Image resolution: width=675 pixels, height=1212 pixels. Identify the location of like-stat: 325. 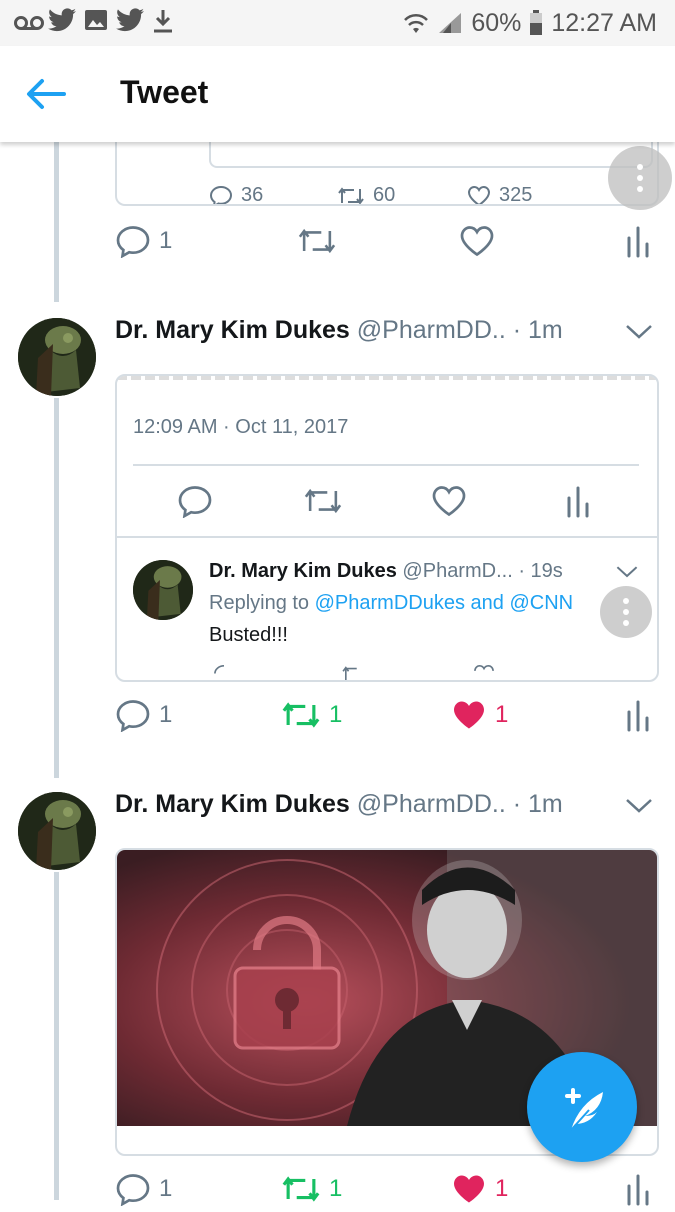
(500, 195).